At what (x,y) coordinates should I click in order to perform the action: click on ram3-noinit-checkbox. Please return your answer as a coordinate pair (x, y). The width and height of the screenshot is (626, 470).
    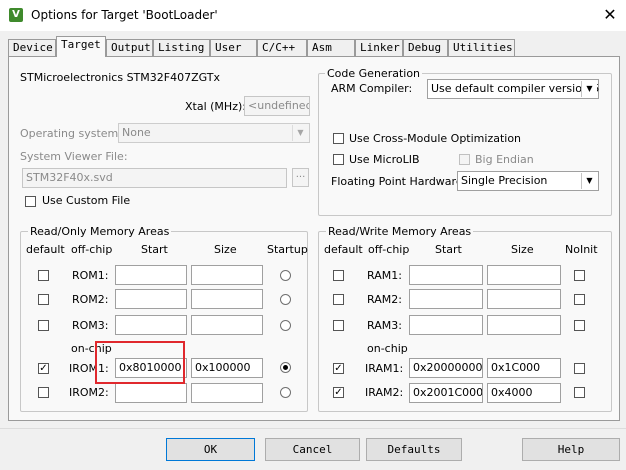
    Looking at the image, I should click on (579, 325).